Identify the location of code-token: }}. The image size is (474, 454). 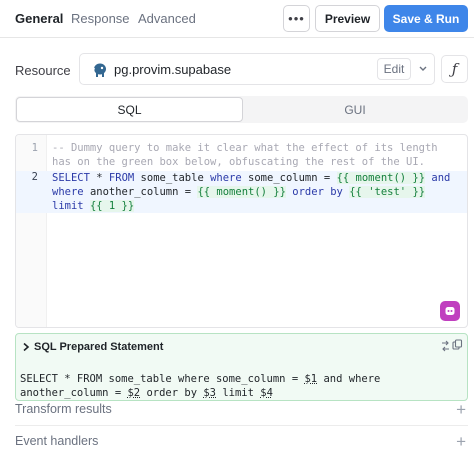
(419, 192).